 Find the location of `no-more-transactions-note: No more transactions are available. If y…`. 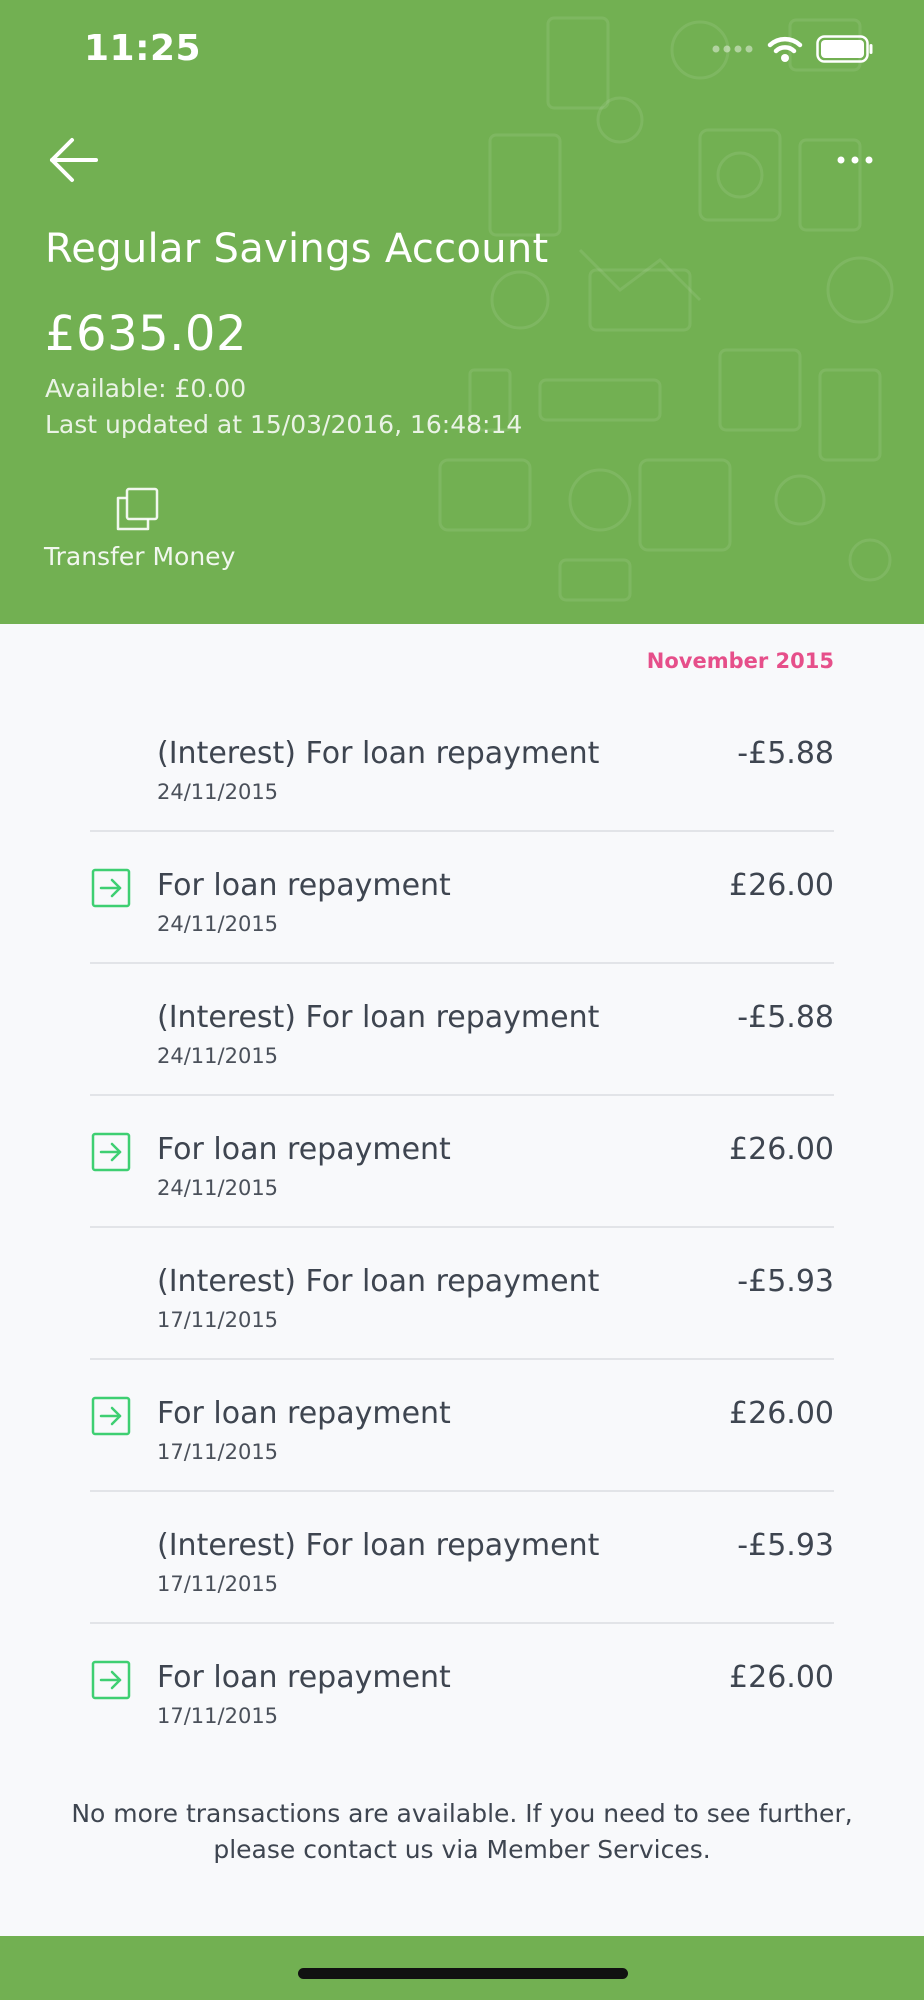

no-more-transactions-note: No more transactions are available. If y… is located at coordinates (462, 1831).